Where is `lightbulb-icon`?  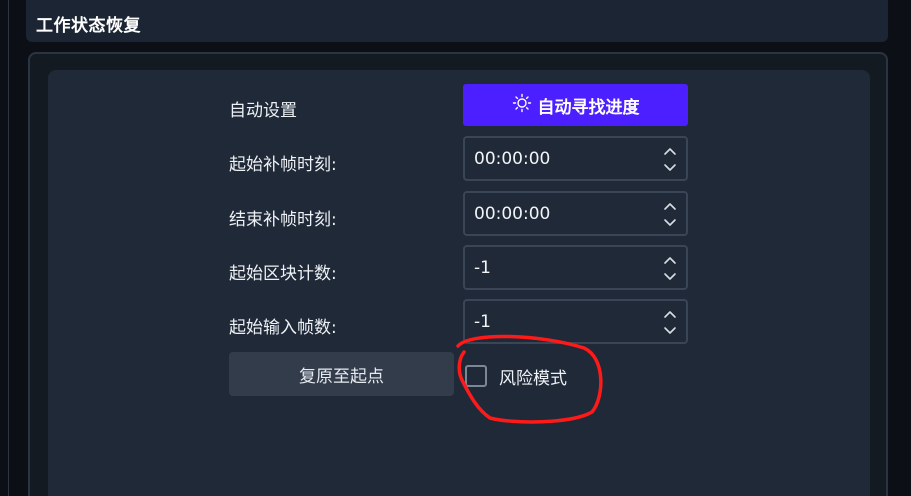
lightbulb-icon is located at coordinates (522, 105).